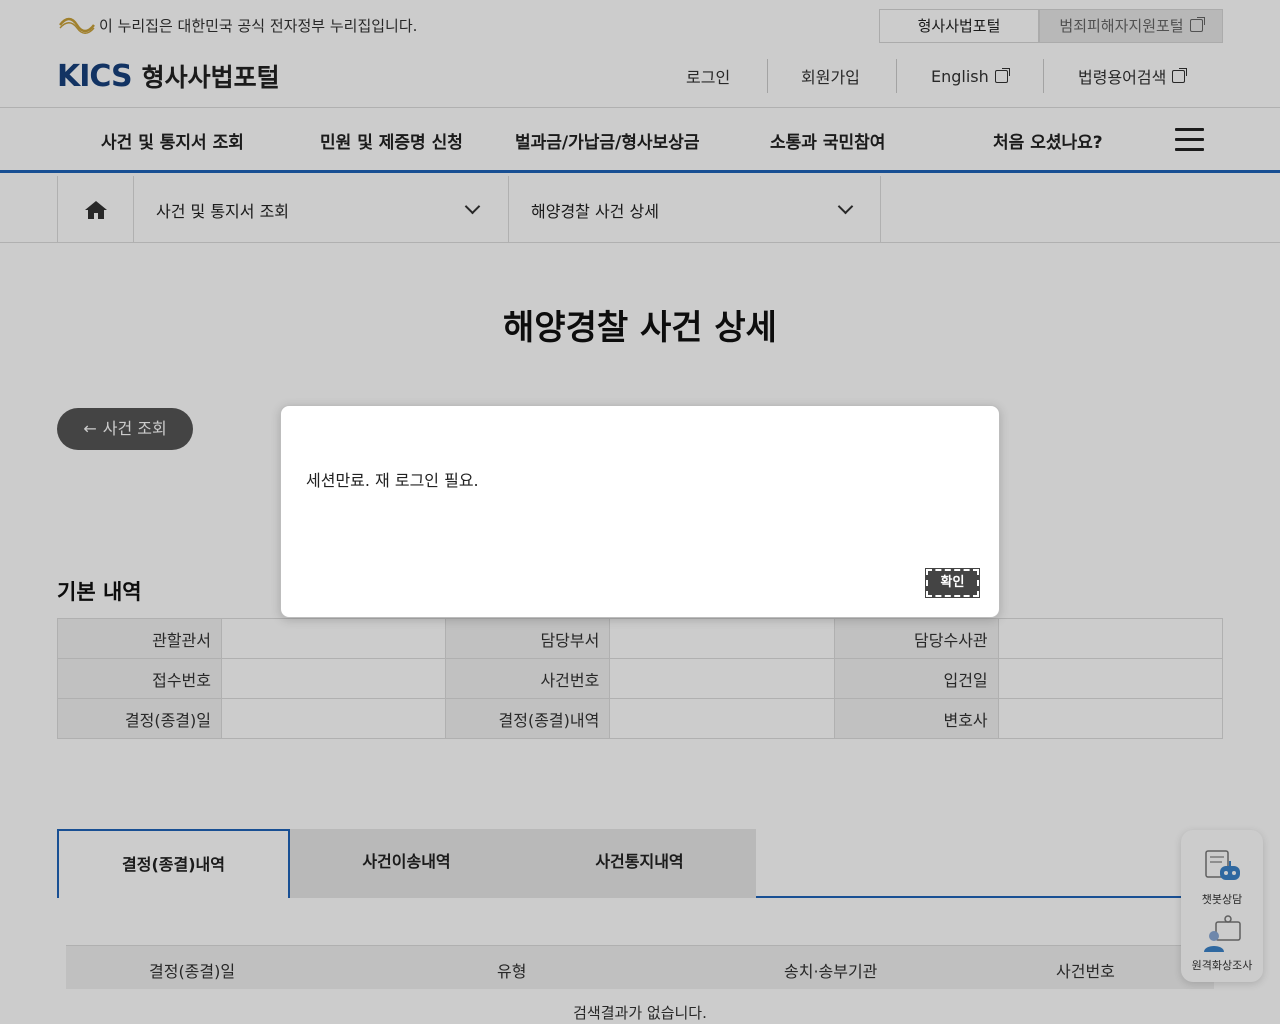 The image size is (1280, 1024). I want to click on dialog-message: 세션만료. 재 로그인 필요., so click(392, 480).